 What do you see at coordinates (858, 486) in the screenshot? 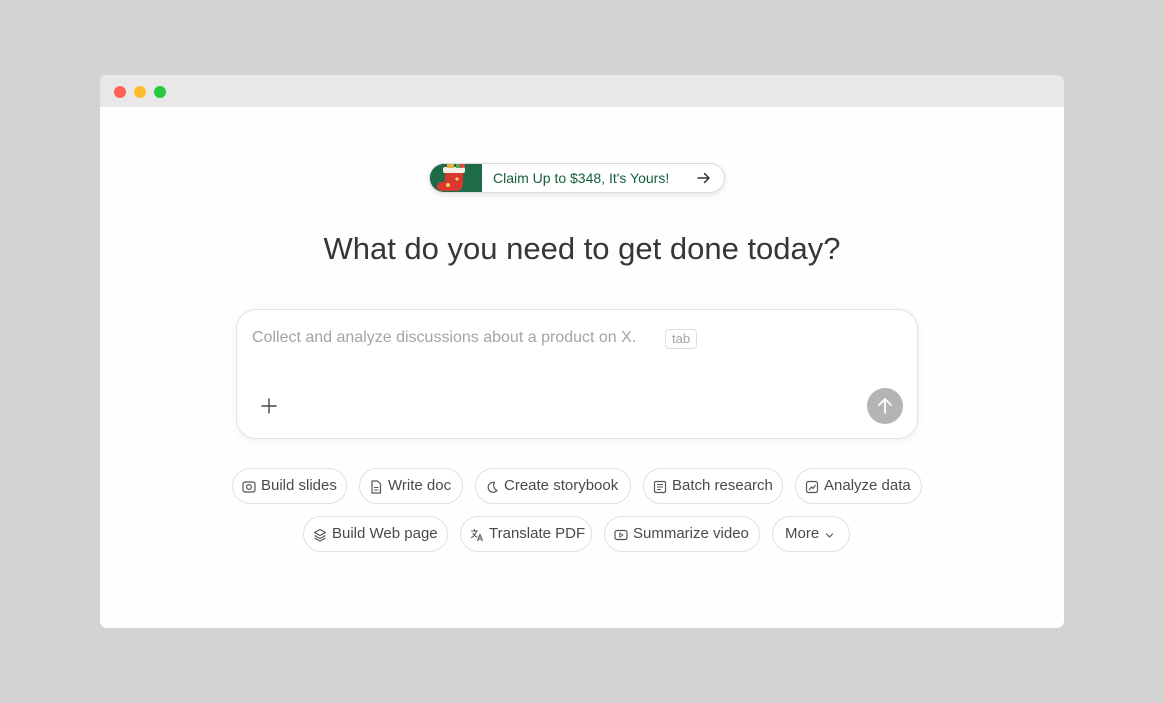
I see `analyze-data-button: Analyze data` at bounding box center [858, 486].